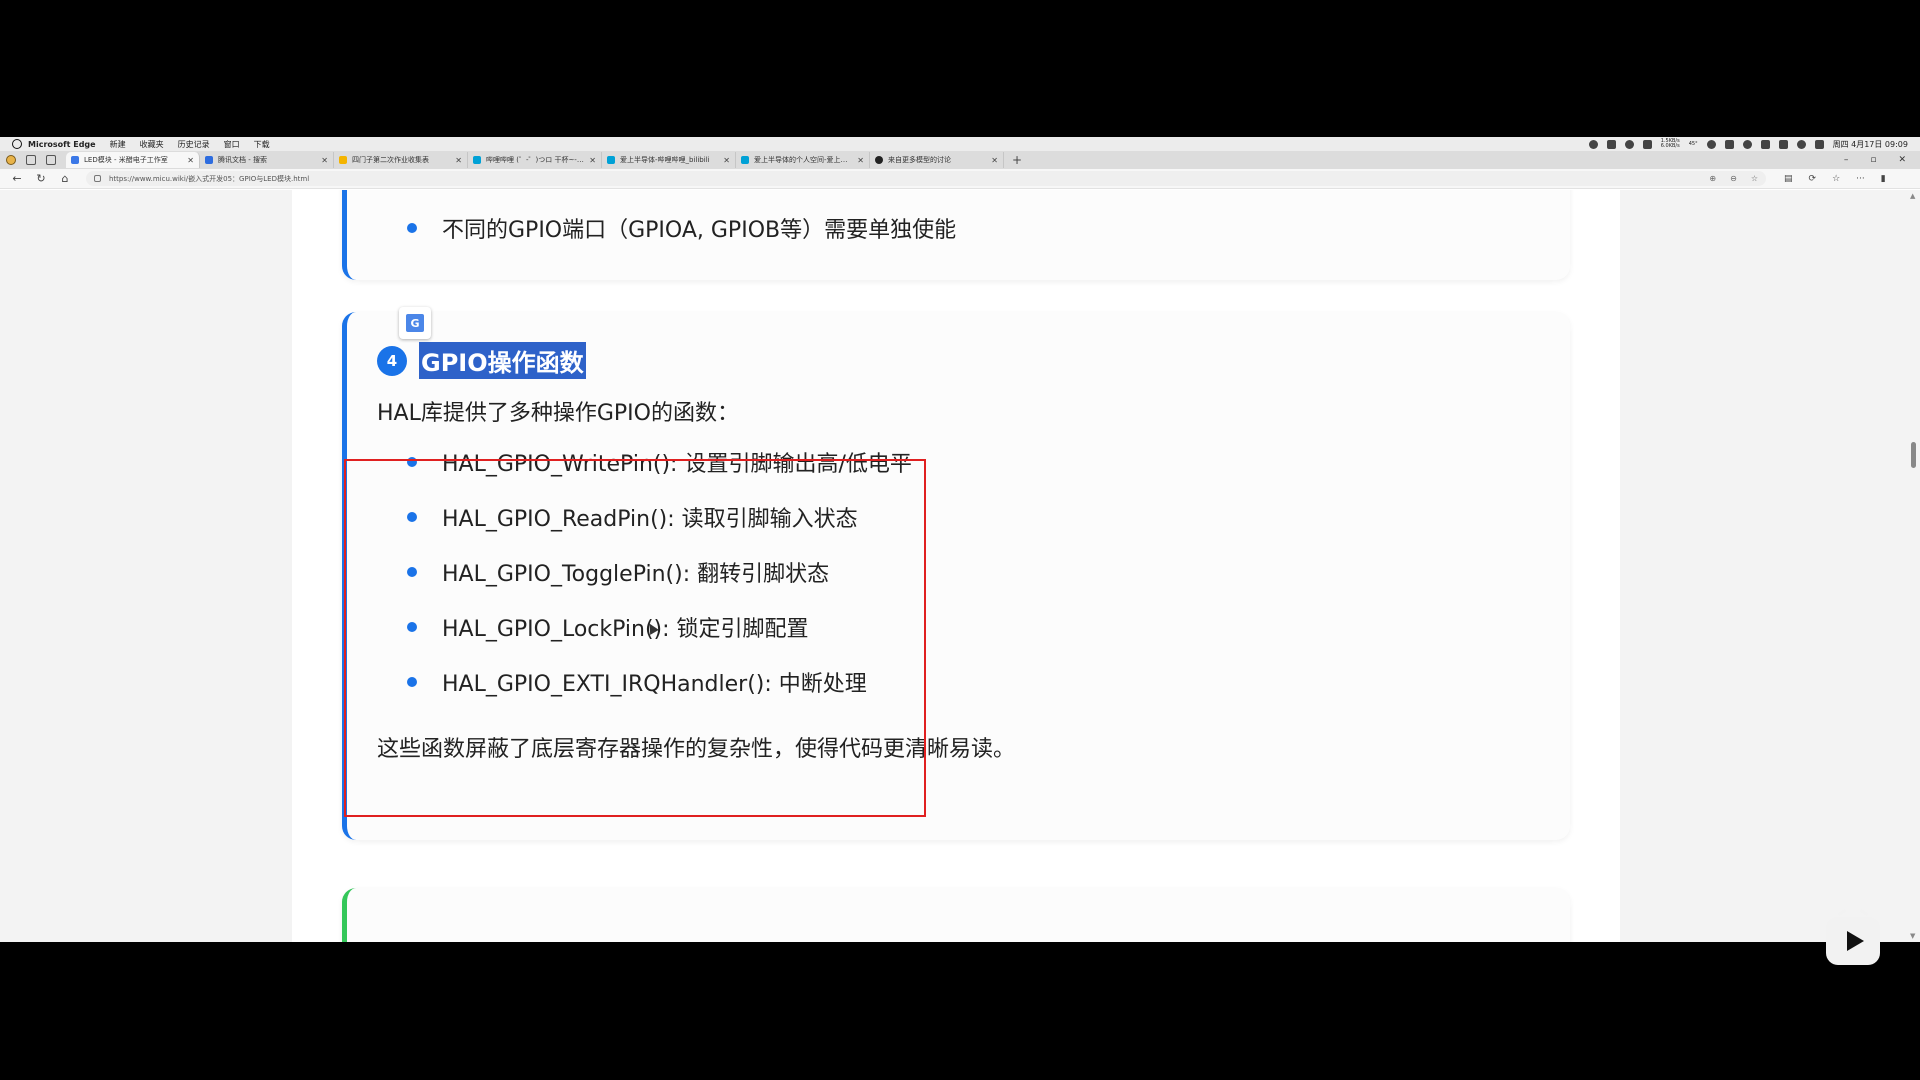 The height and width of the screenshot is (1080, 1920). Describe the element at coordinates (1783, 144) in the screenshot. I see `battery-icon` at that location.